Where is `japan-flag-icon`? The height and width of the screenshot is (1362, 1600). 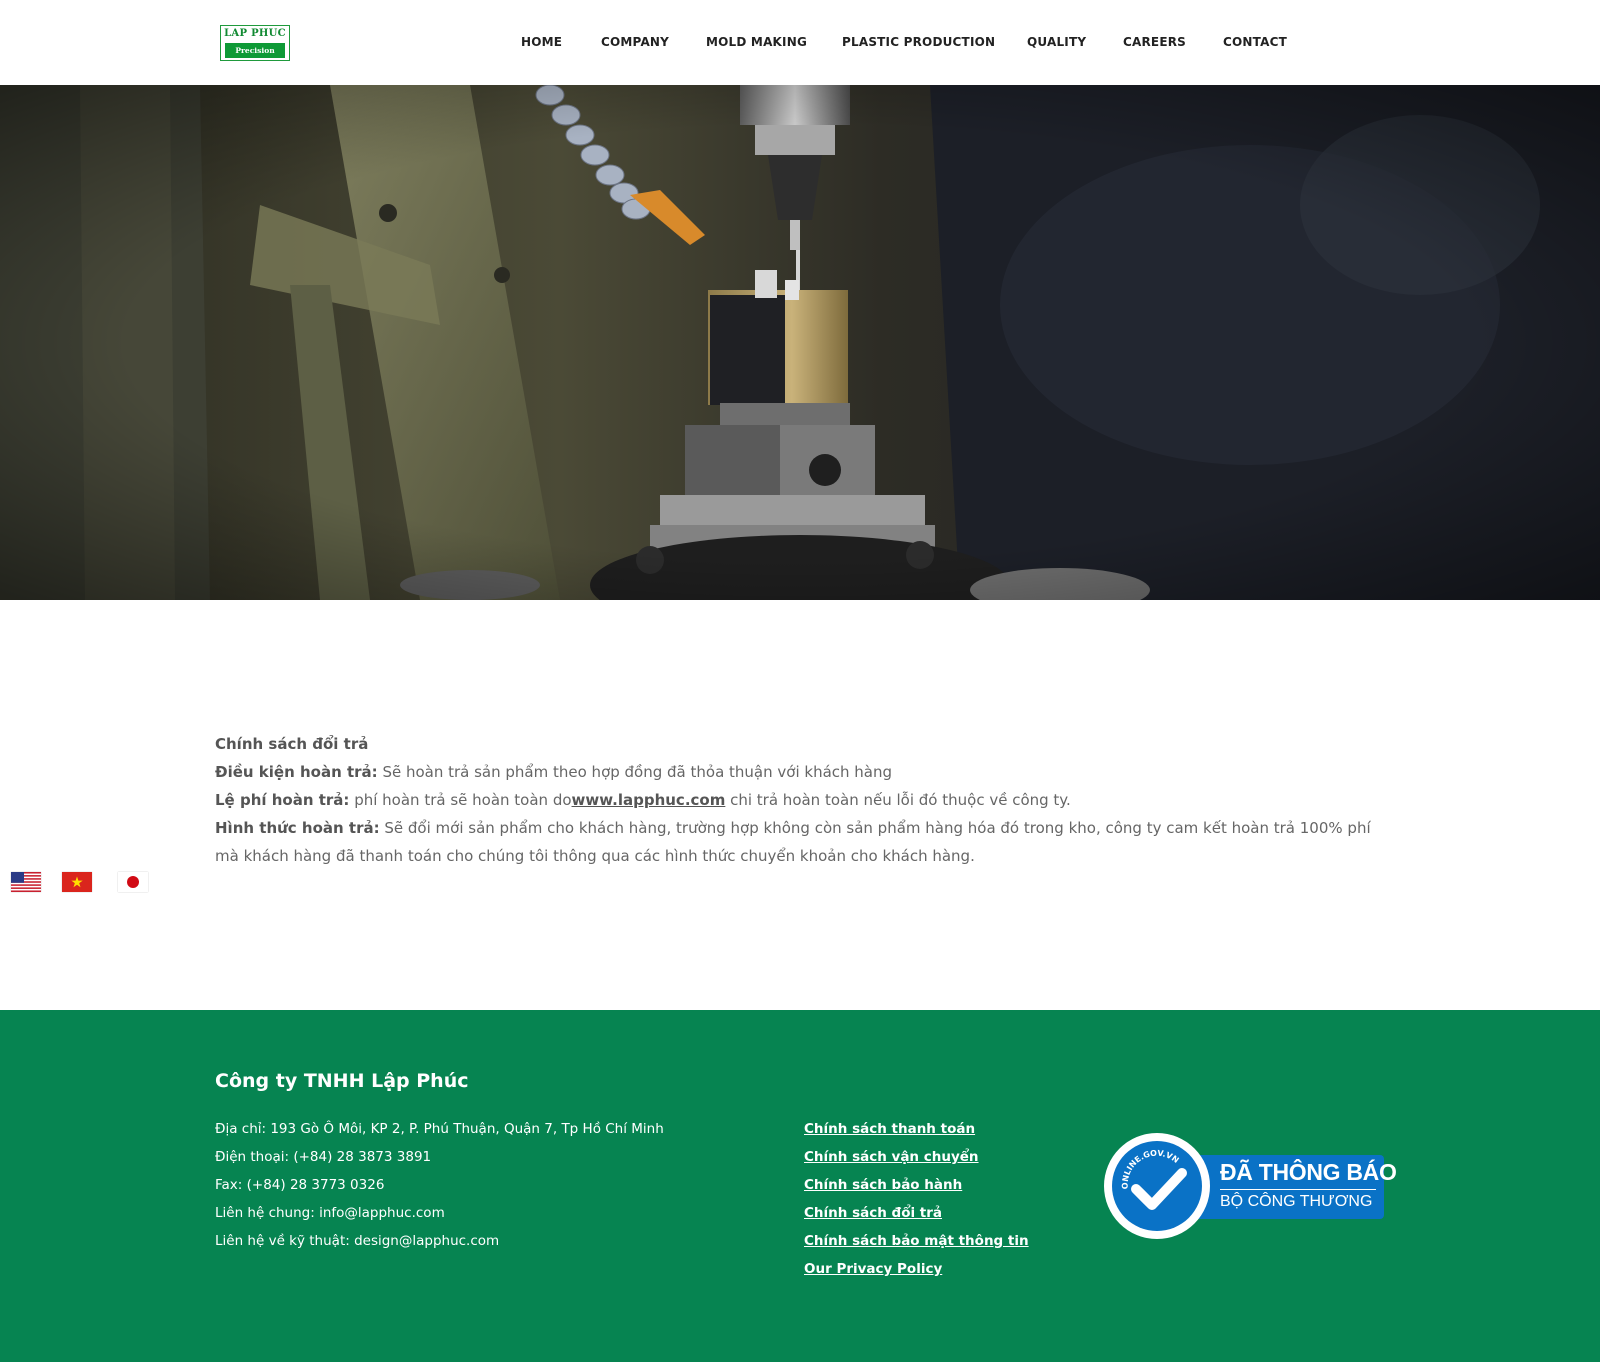 japan-flag-icon is located at coordinates (133, 882).